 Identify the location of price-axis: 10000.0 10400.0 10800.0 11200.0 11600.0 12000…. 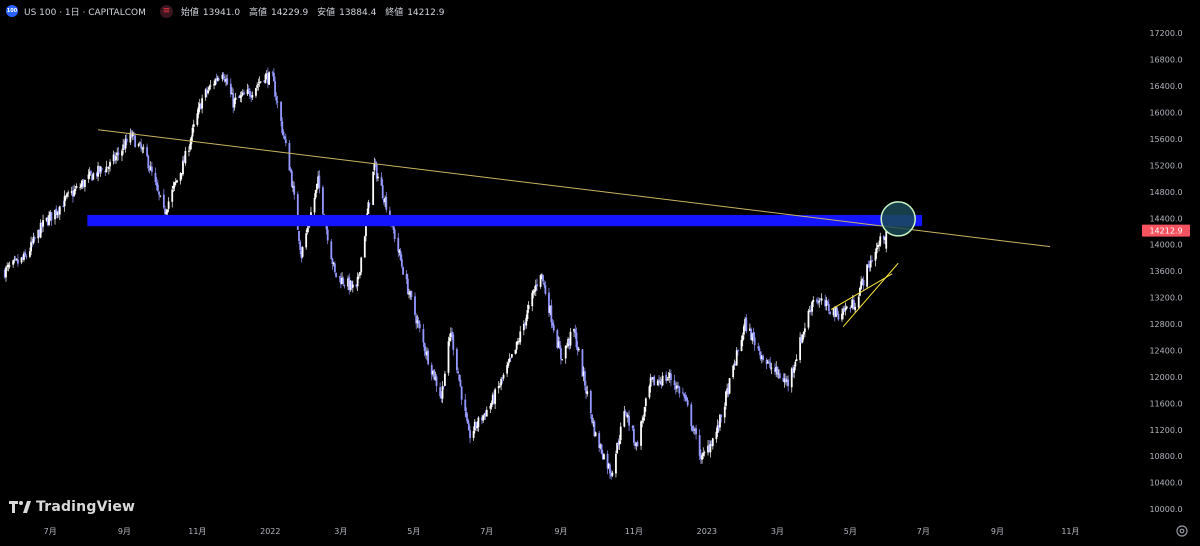
(1166, 271).